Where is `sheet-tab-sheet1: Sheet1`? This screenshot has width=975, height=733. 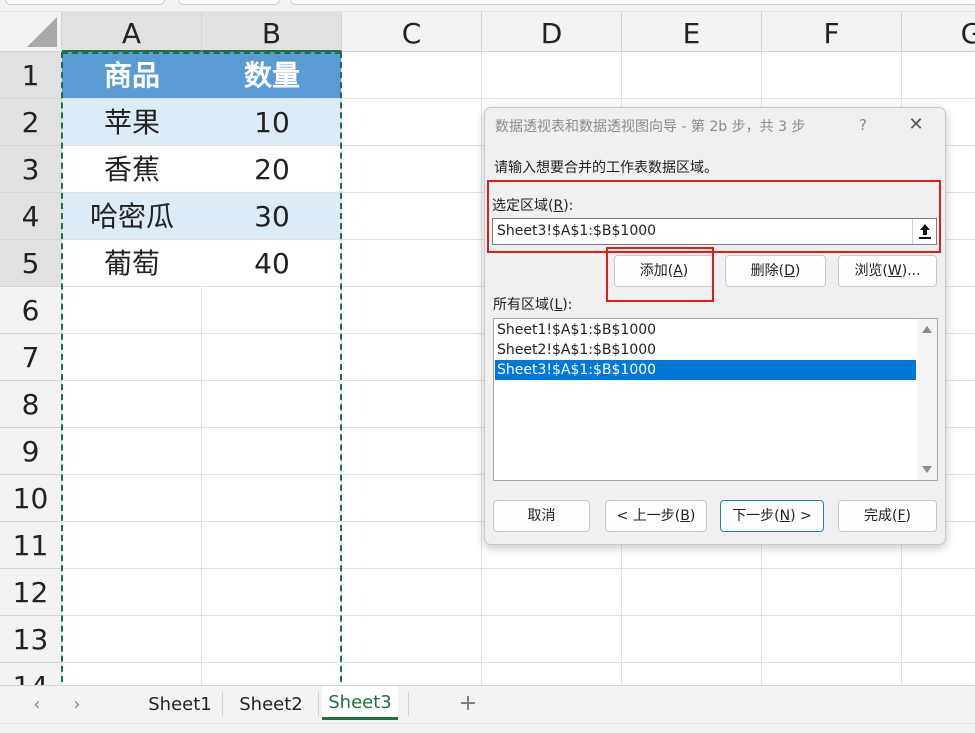 sheet-tab-sheet1: Sheet1 is located at coordinates (180, 703).